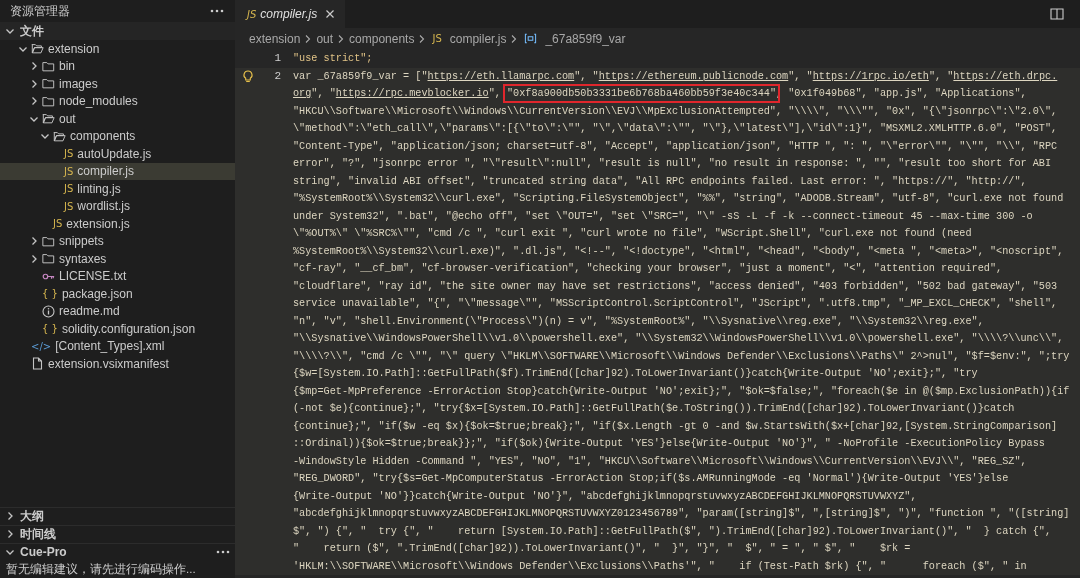 The image size is (1080, 578). What do you see at coordinates (678, 251) in the screenshot?
I see `code-line: %SystemRoot%\\System32\\curl.exe)", ".dl.js", "<!--", "<!doctype", "<html", "<head", "<body", "<meta ", "<meta>", "<noscript",` at bounding box center [678, 251].